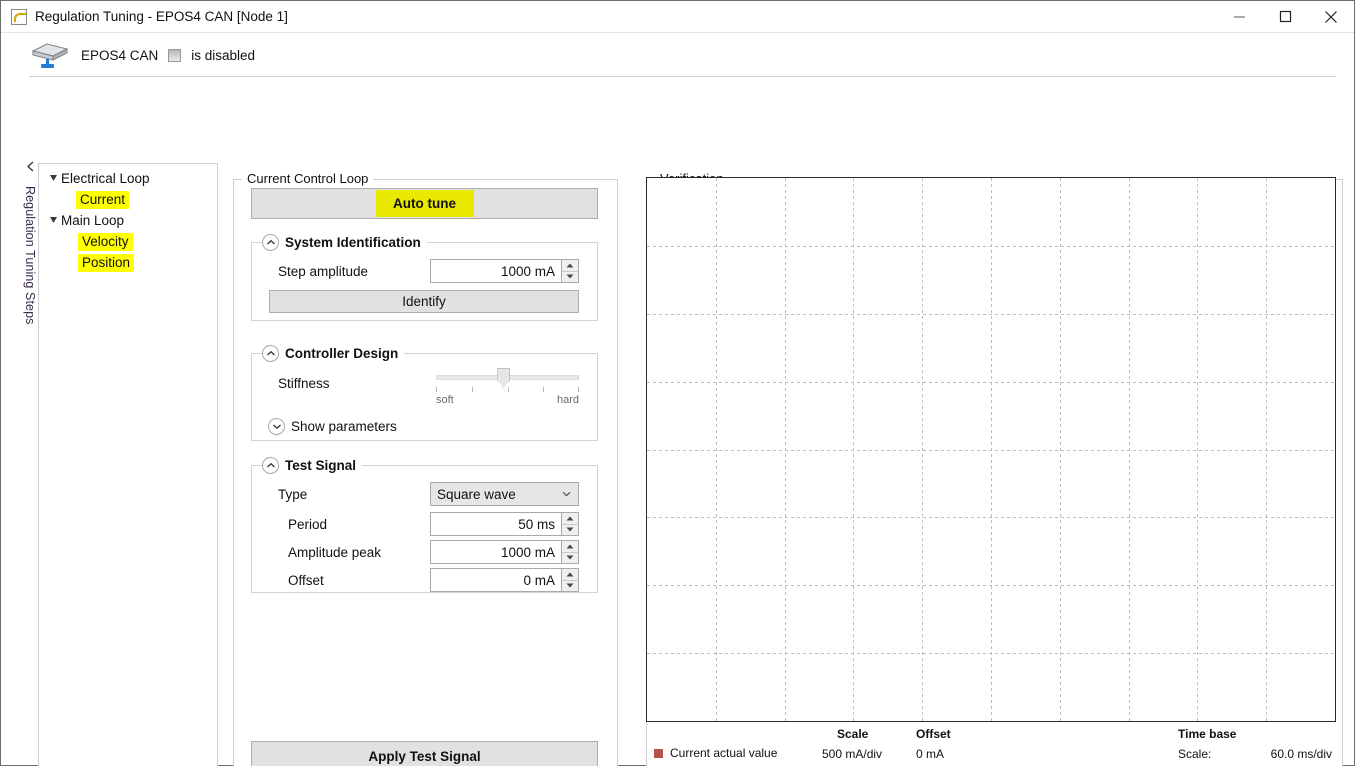 The width and height of the screenshot is (1355, 766). Describe the element at coordinates (304, 383) in the screenshot. I see `stiffness-label: Stiffness` at that location.